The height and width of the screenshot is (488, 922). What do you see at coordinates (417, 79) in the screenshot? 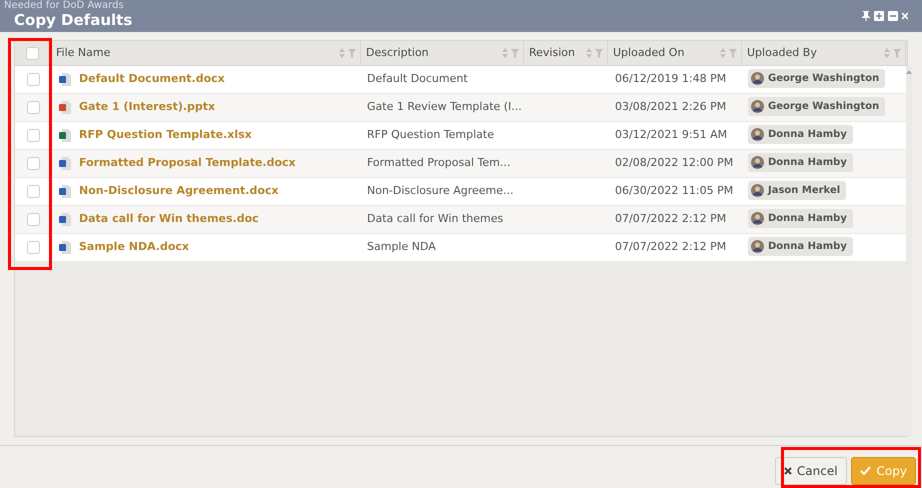
I see `table-cell: Default Document` at bounding box center [417, 79].